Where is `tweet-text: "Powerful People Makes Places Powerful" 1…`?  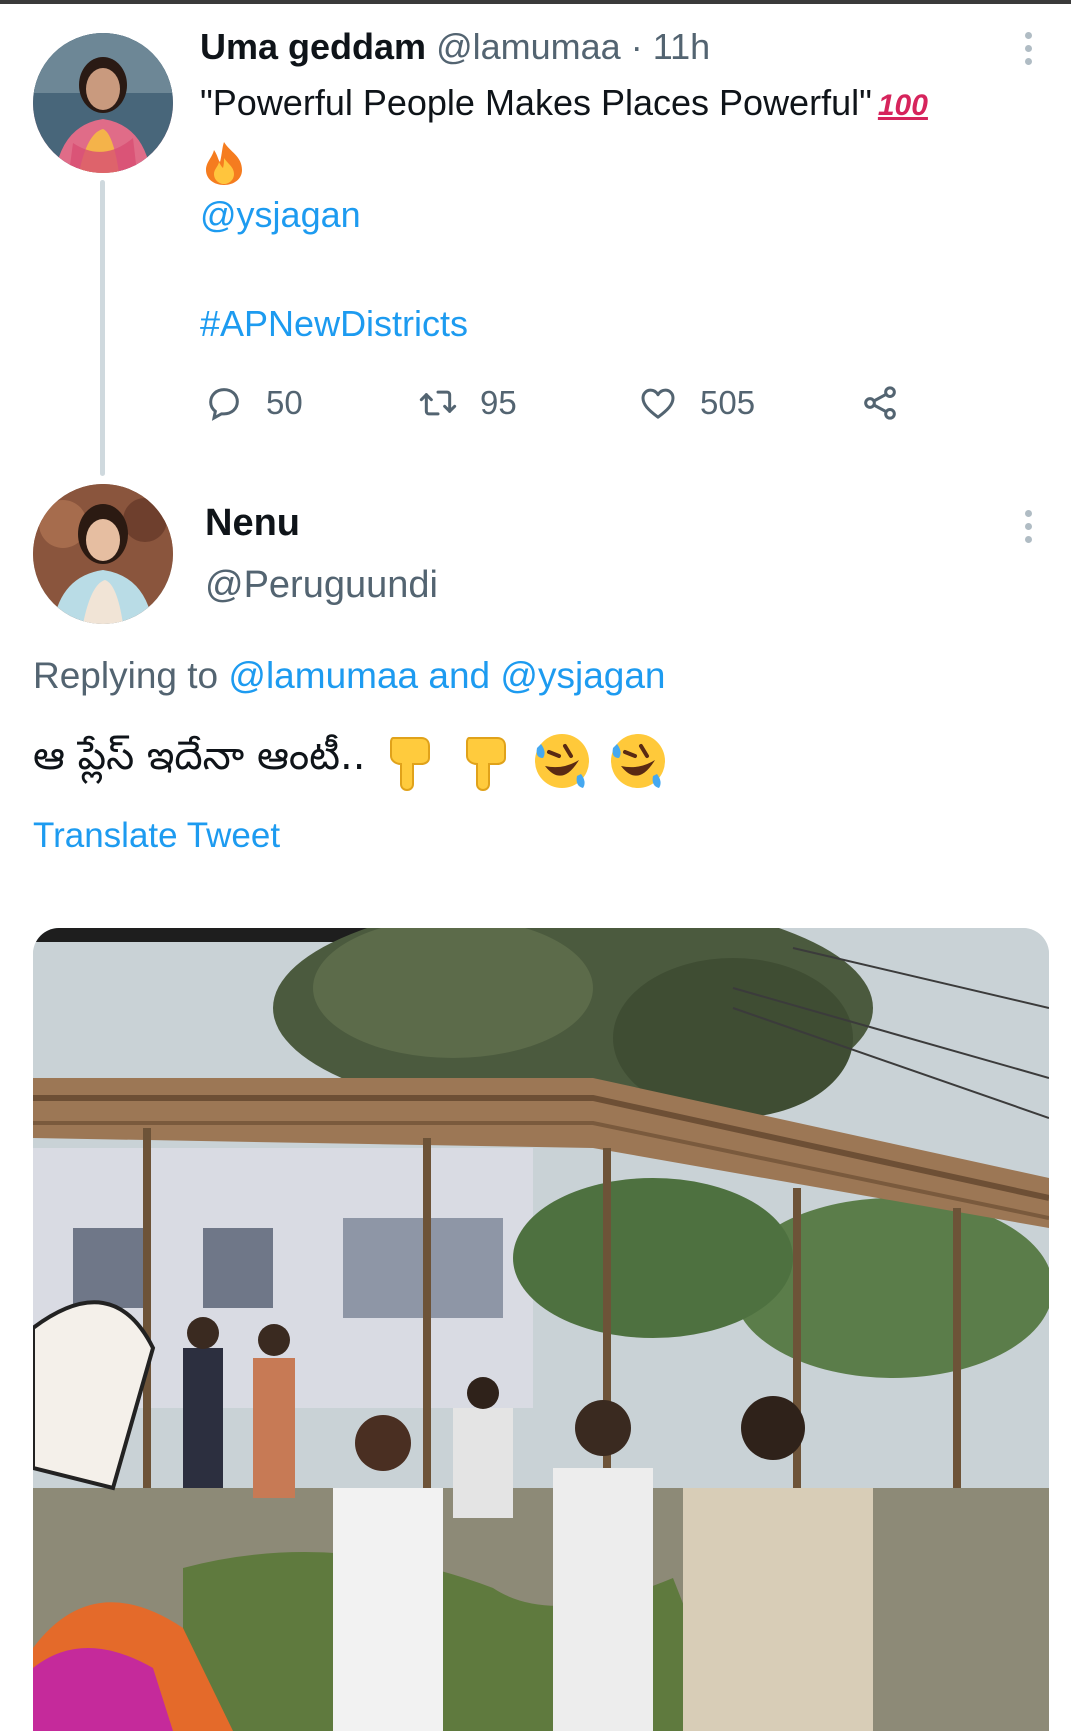 tweet-text: "Powerful People Makes Places Powerful" 1… is located at coordinates (564, 103).